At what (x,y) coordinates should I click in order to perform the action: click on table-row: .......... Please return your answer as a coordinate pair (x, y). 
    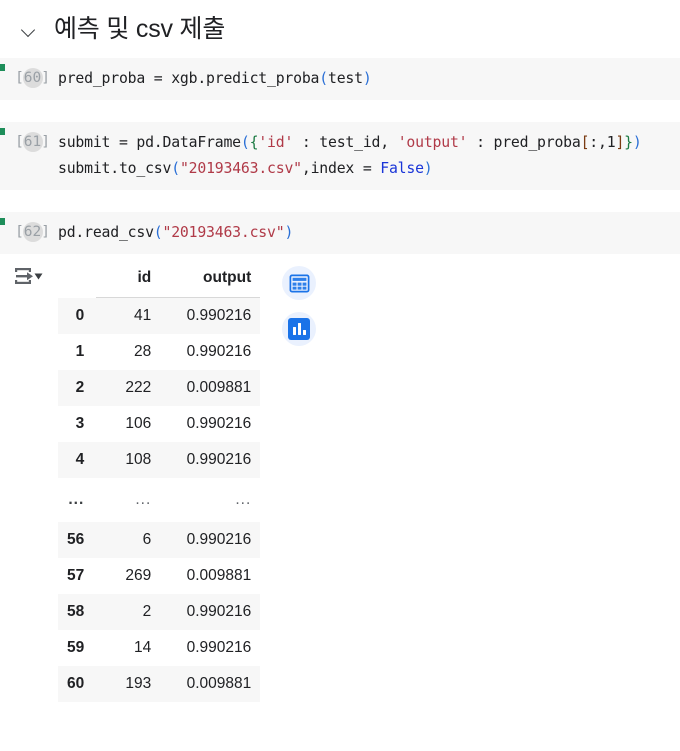
    Looking at the image, I should click on (159, 500).